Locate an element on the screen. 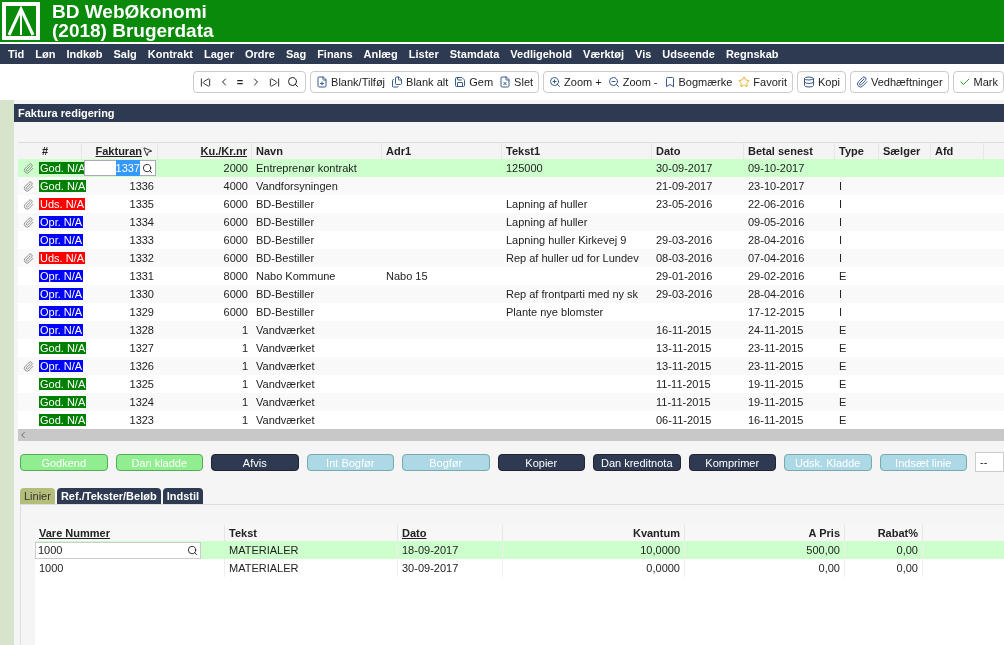  table-cell-text: 21-09-2017 is located at coordinates (684, 186).